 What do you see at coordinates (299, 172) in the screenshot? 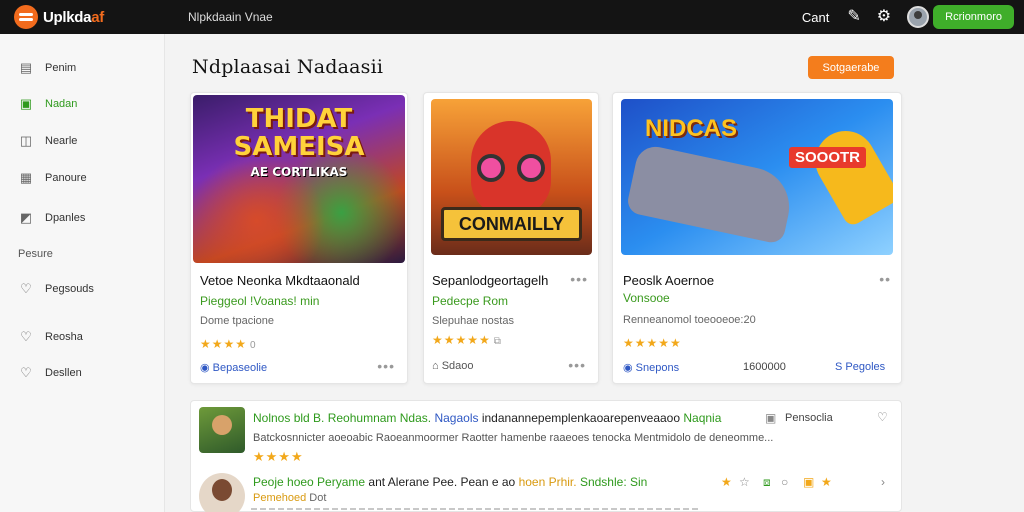
I see `art-subtitle: AE CORTLIKAS` at bounding box center [299, 172].